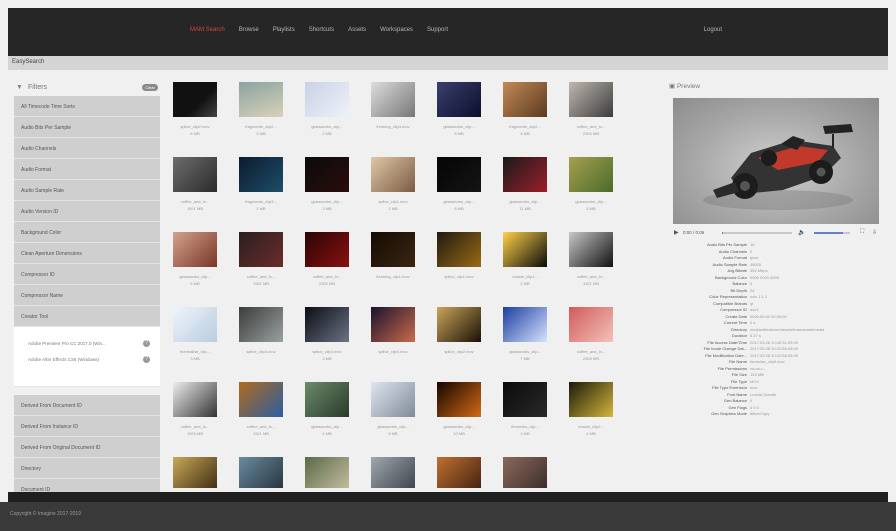 This screenshot has width=896, height=531. I want to click on play-icon: ▶, so click(676, 232).